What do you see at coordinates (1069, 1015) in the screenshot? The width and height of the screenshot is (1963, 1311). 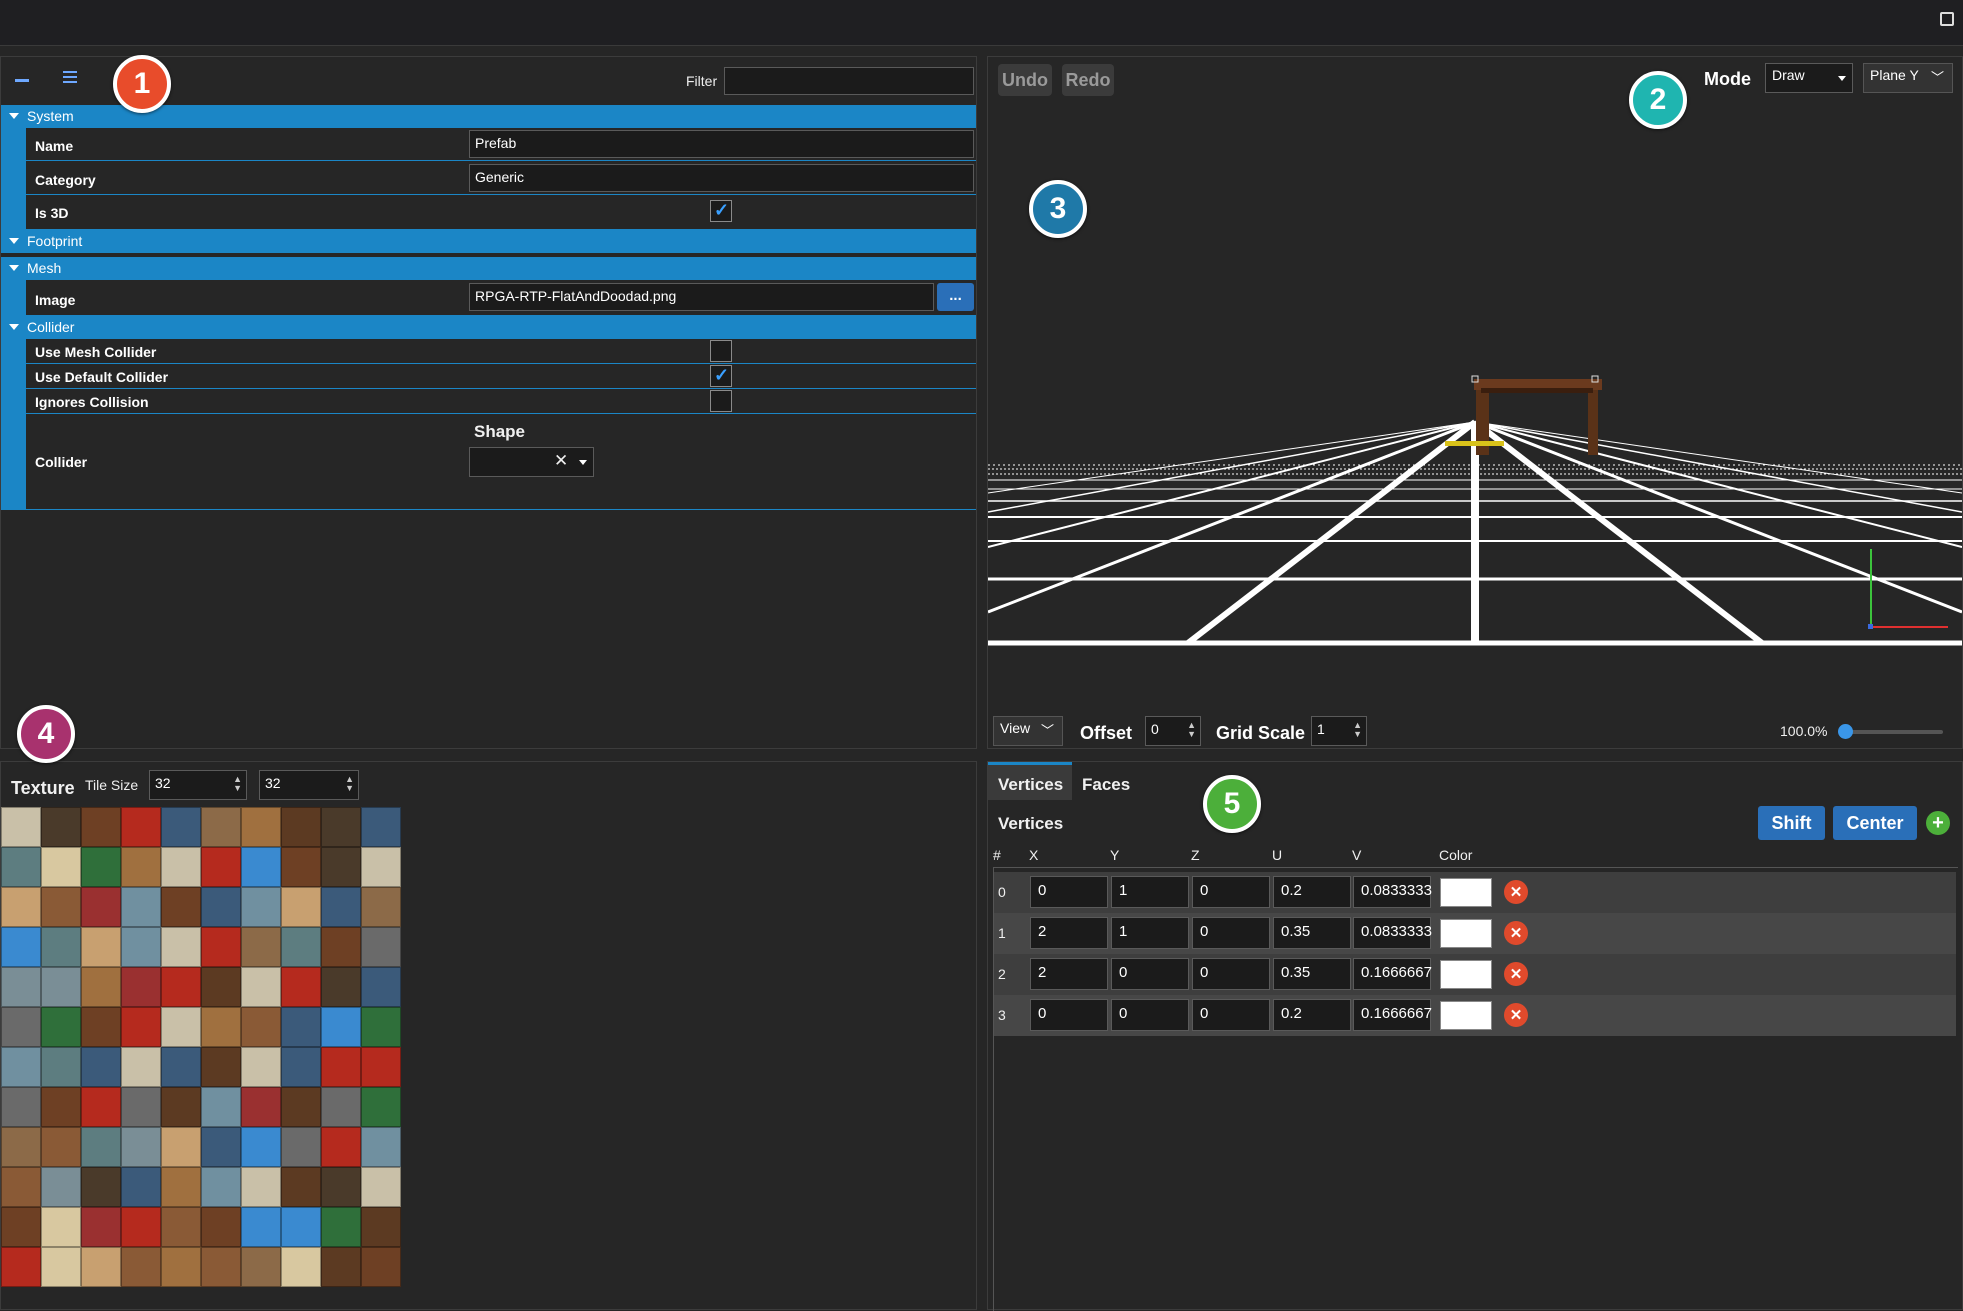 I see `vertex-x-input: 0` at bounding box center [1069, 1015].